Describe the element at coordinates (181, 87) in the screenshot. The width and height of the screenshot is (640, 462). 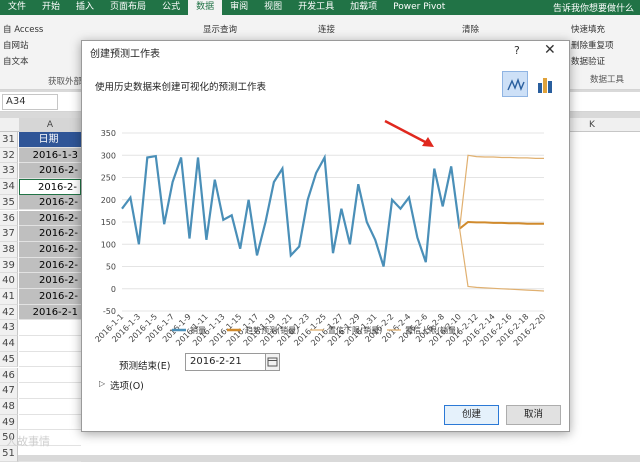
I see `dialog-description: 使用历史数据来创建可视化的预测工作表` at that location.